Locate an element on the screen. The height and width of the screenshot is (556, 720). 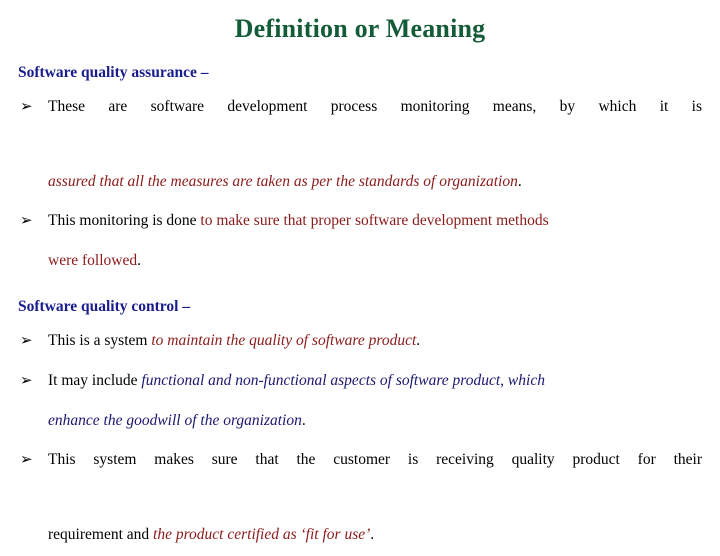
list-item-text: This monitoring is done is located at coordinates (124, 220).